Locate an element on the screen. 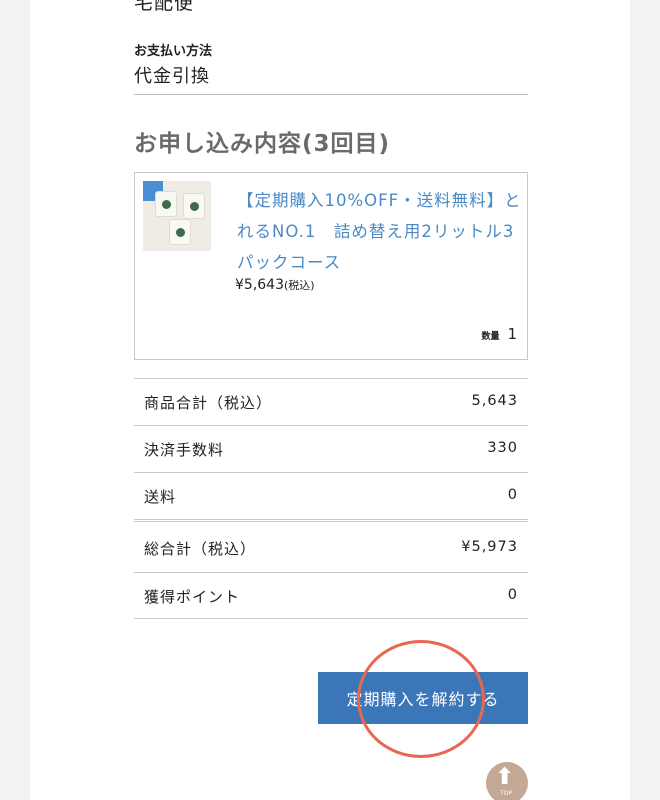 This screenshot has height=800, width=660. quantity-value: 1 is located at coordinates (512, 334).